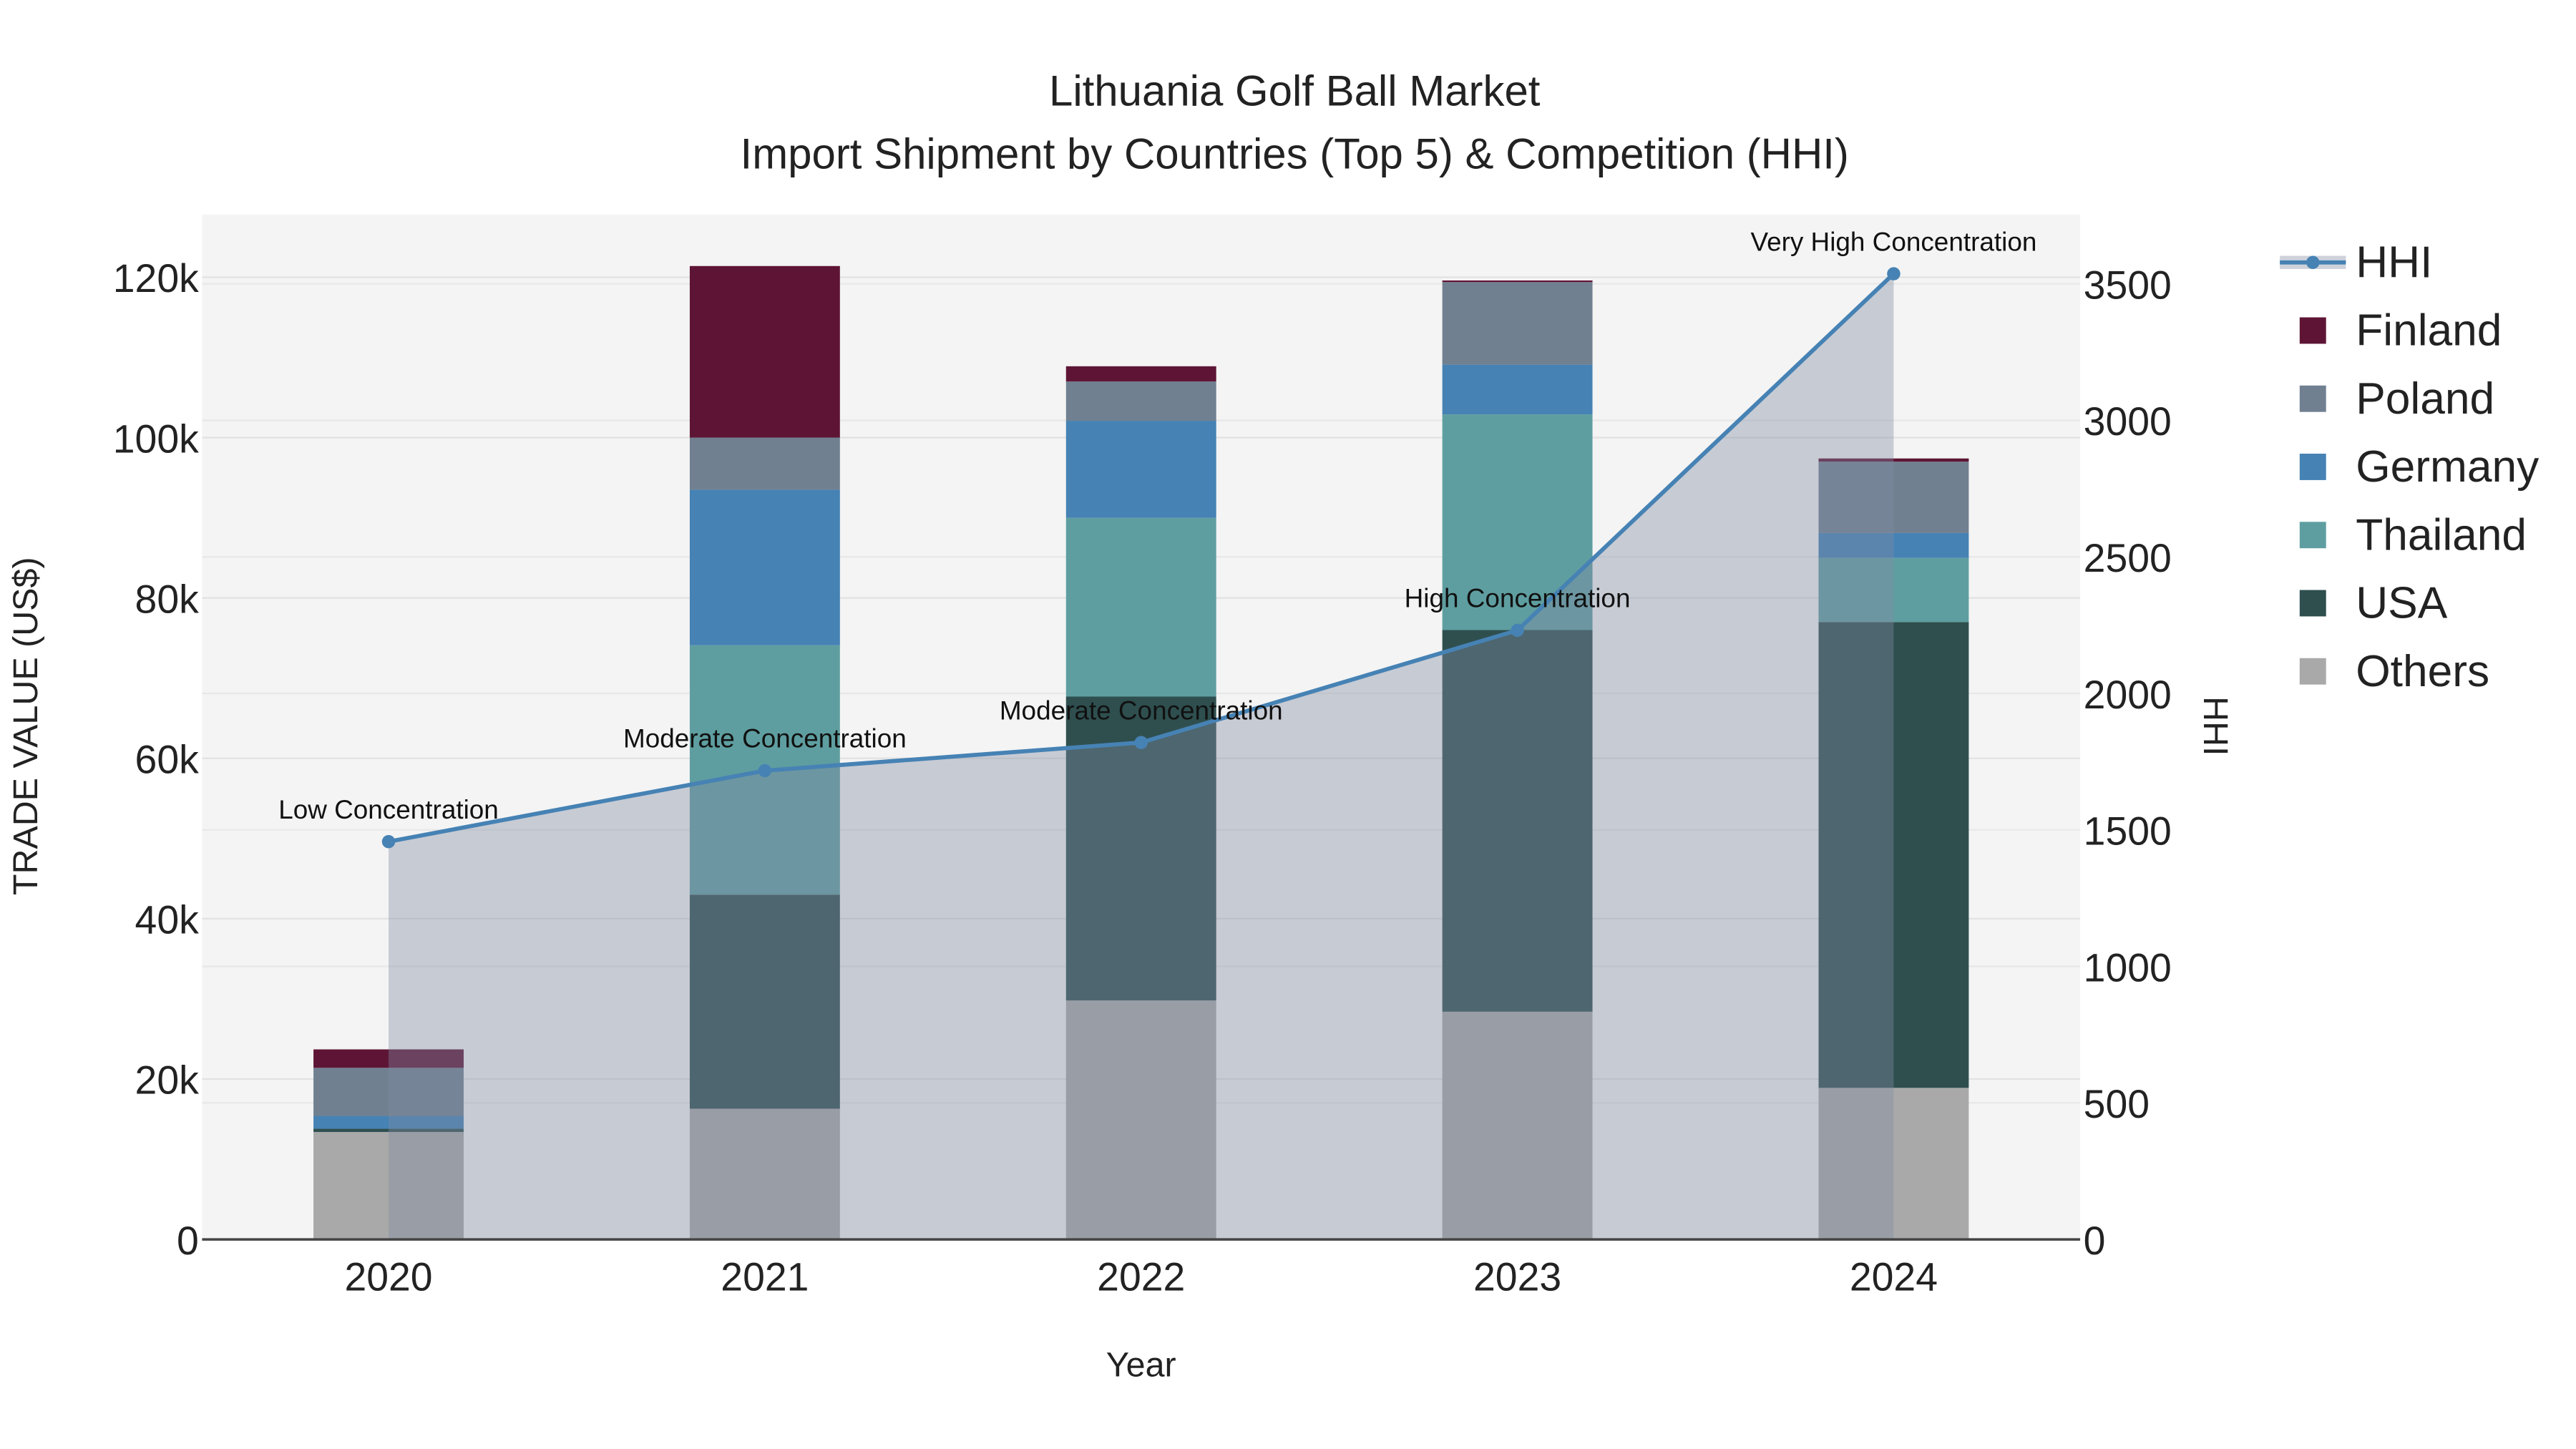 This screenshot has height=1449, width=2576. I want to click on y2-tick-label: 2000, so click(2128, 695).